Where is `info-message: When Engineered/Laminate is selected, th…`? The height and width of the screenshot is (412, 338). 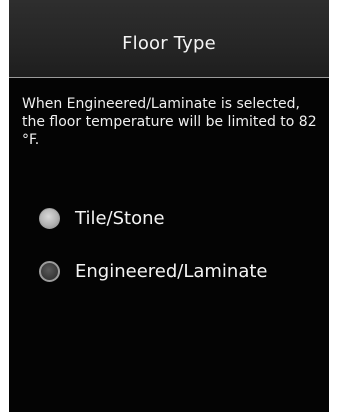 info-message: When Engineered/Laminate is selected, th… is located at coordinates (169, 122).